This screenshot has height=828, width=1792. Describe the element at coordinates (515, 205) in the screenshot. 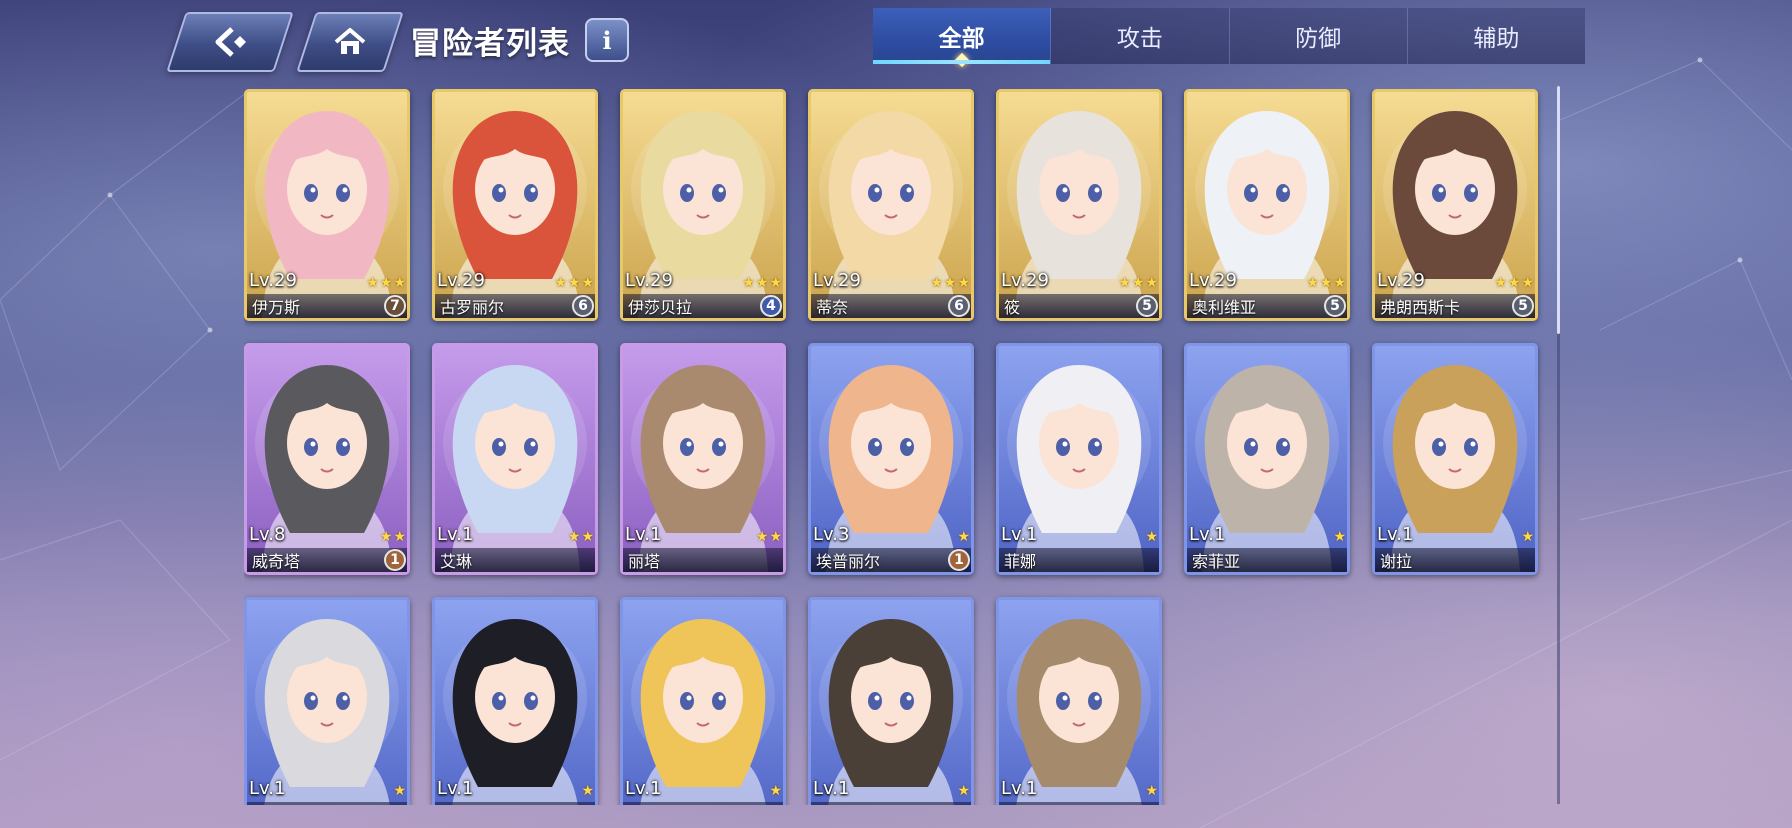

I see `adventurer-card: Lv.29 ★ ★ ★ 古罗丽尔 6` at that location.